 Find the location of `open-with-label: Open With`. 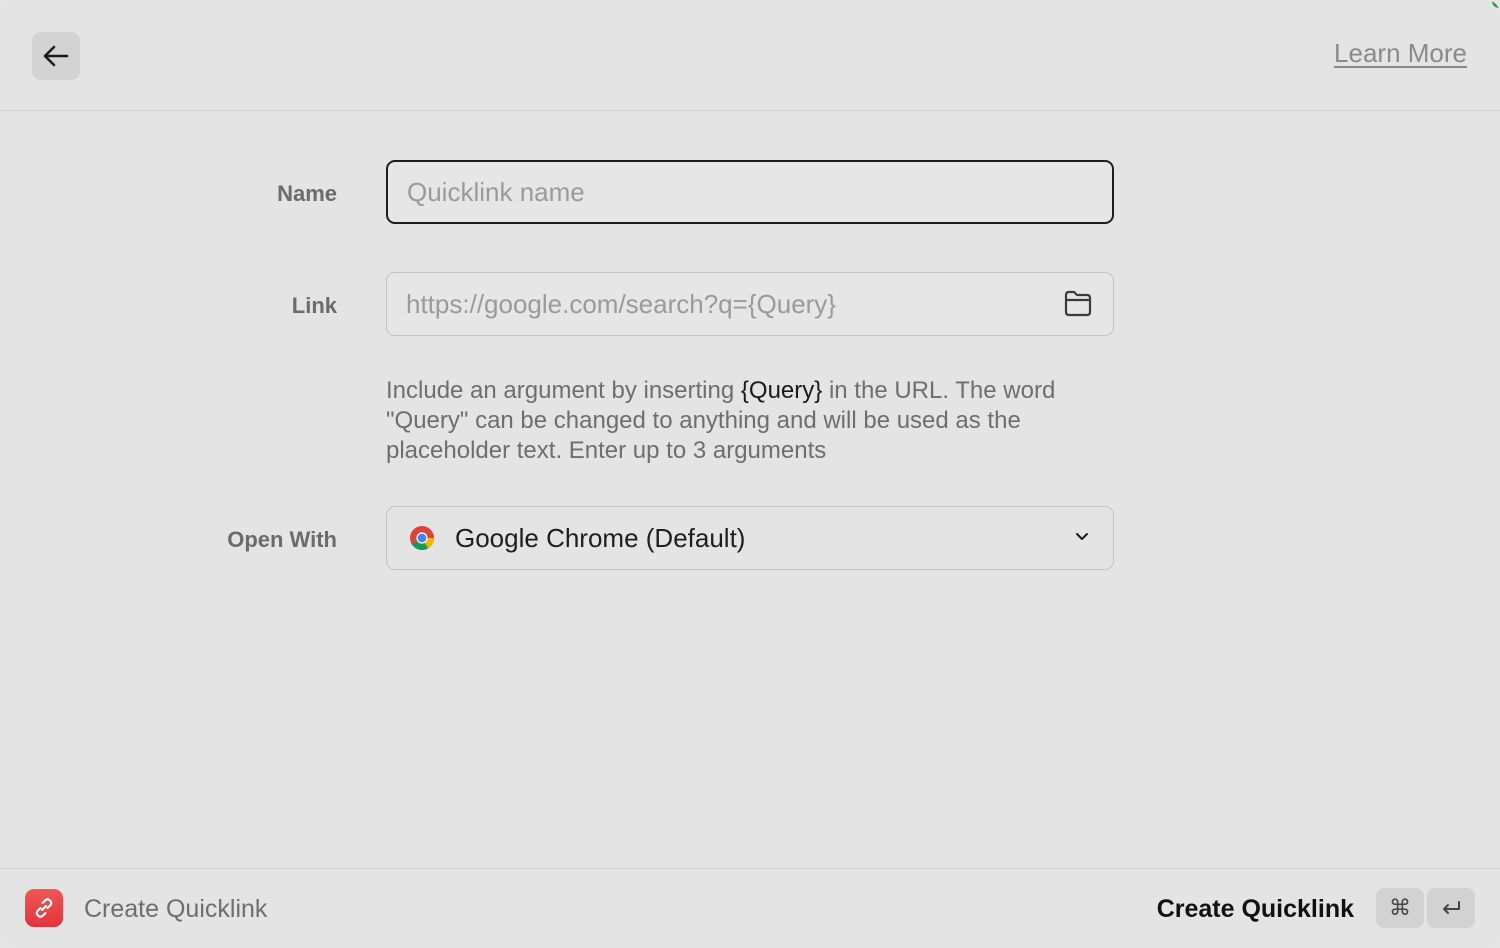

open-with-label: Open With is located at coordinates (282, 539).